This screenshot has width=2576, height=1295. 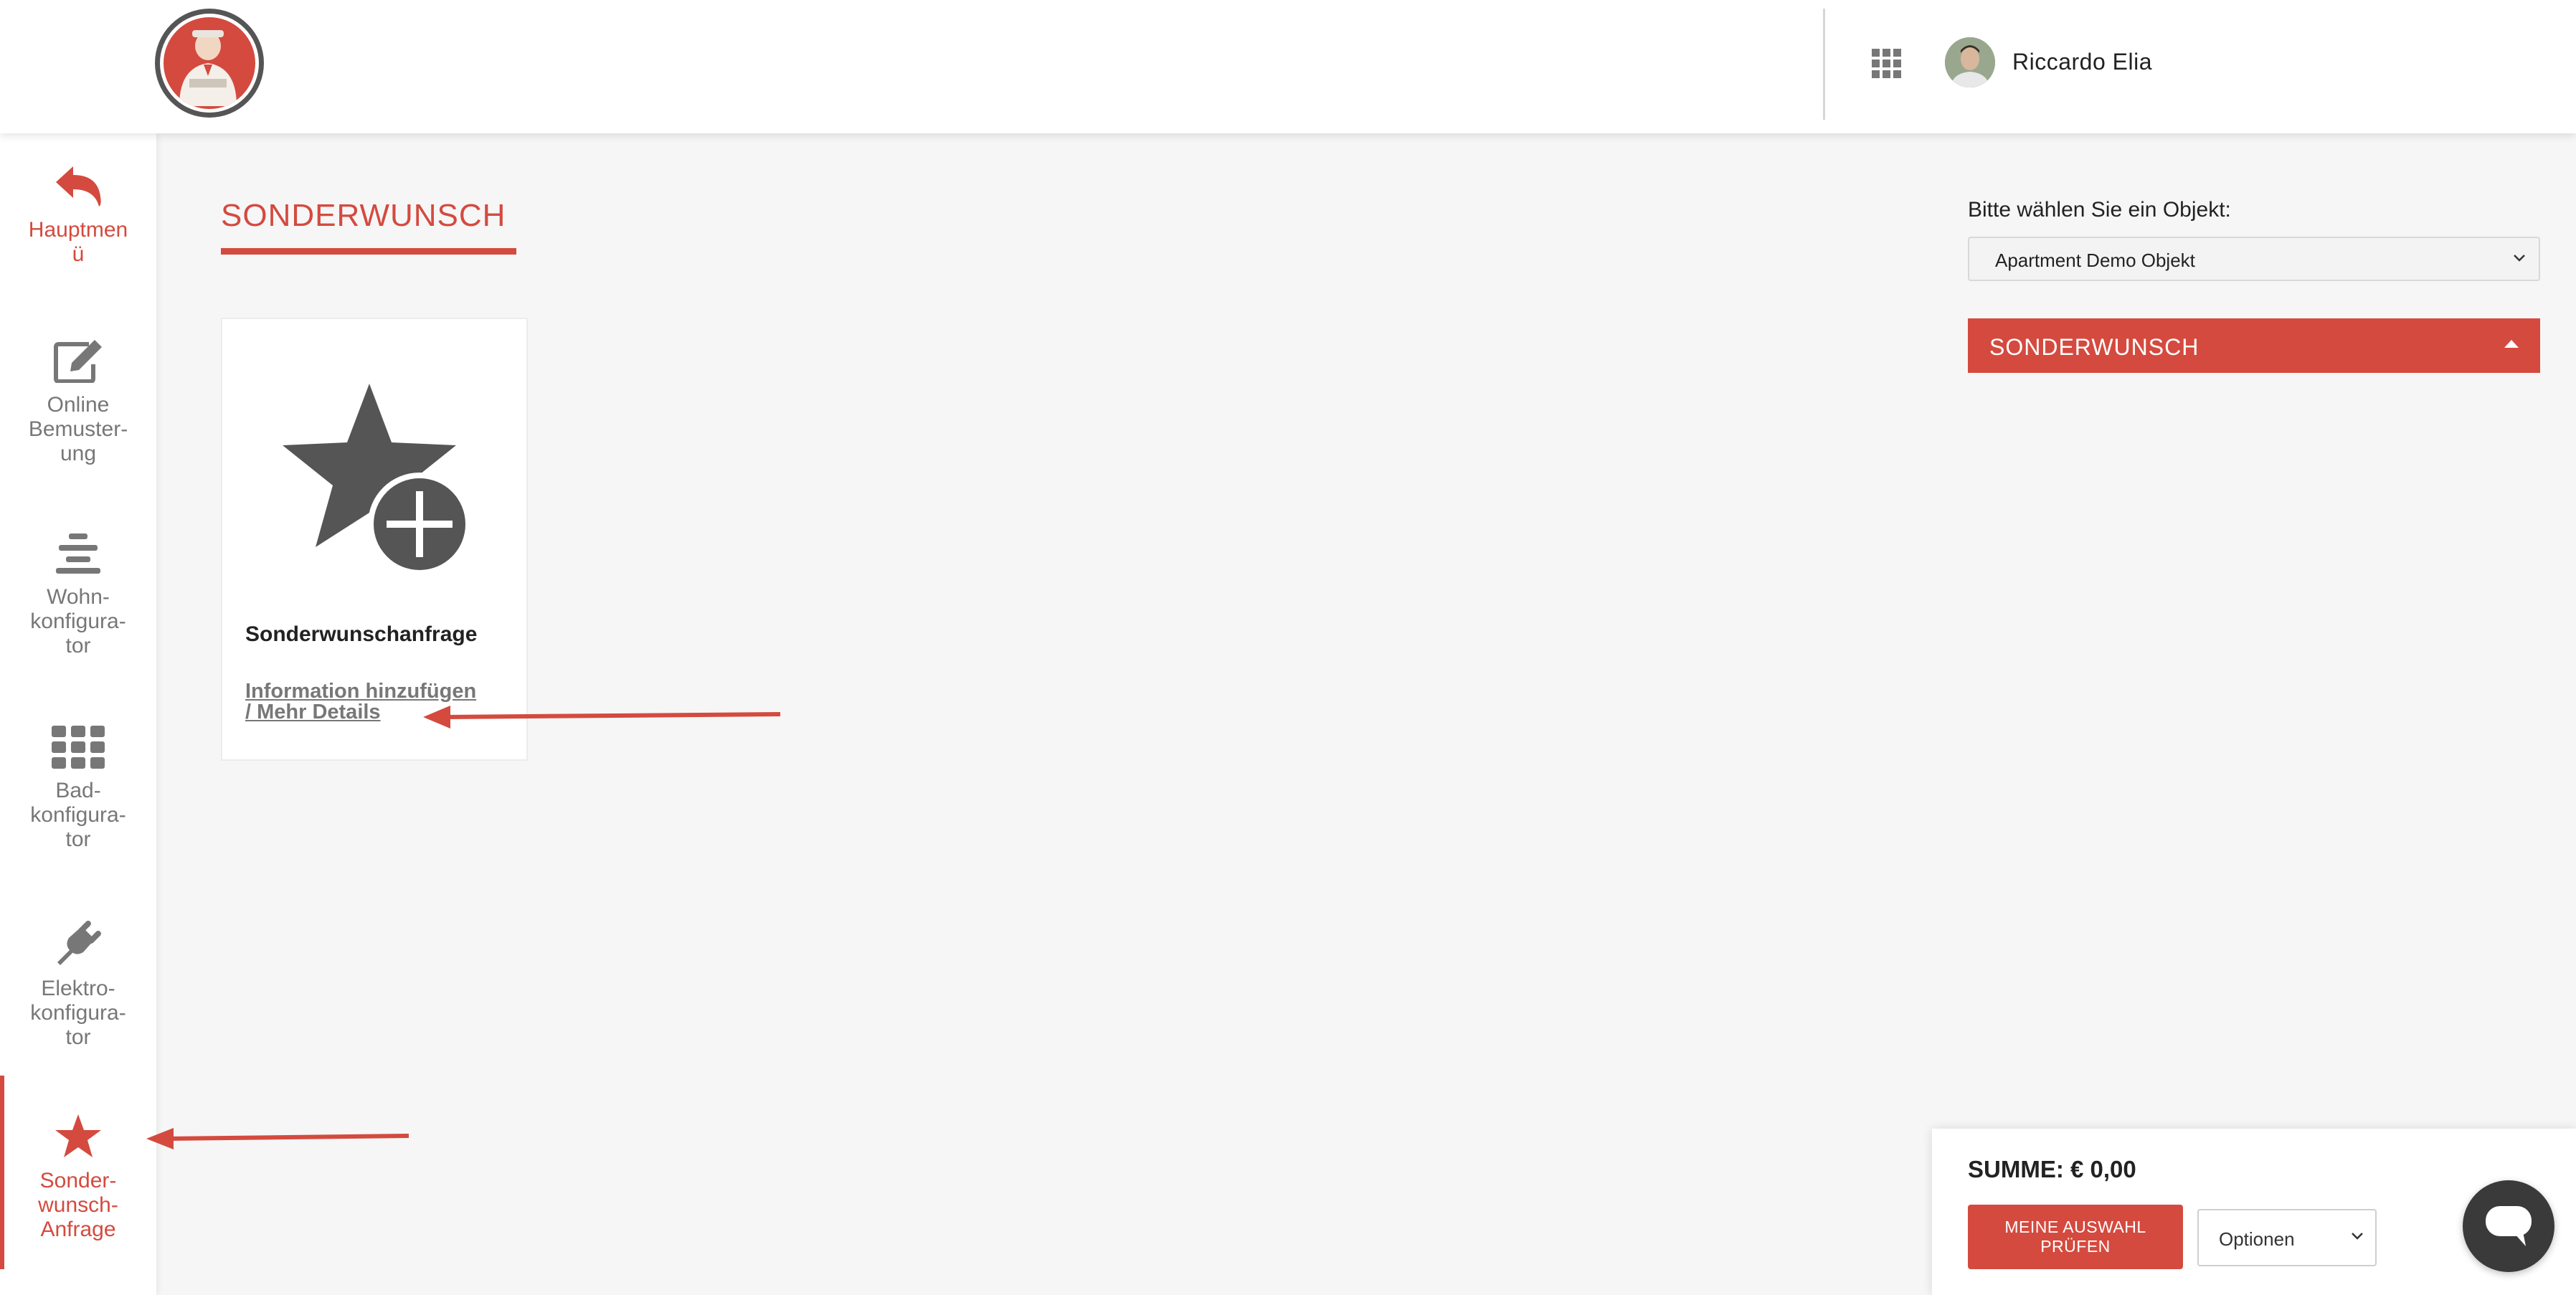 I want to click on object-select-label: Bitte wählen Sie ein Objekt:, so click(x=2099, y=210).